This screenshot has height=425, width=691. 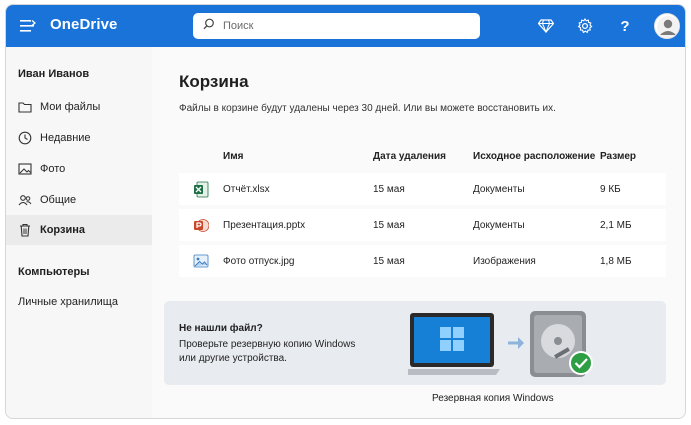 What do you see at coordinates (516, 343) in the screenshot?
I see `arrow-right-icon` at bounding box center [516, 343].